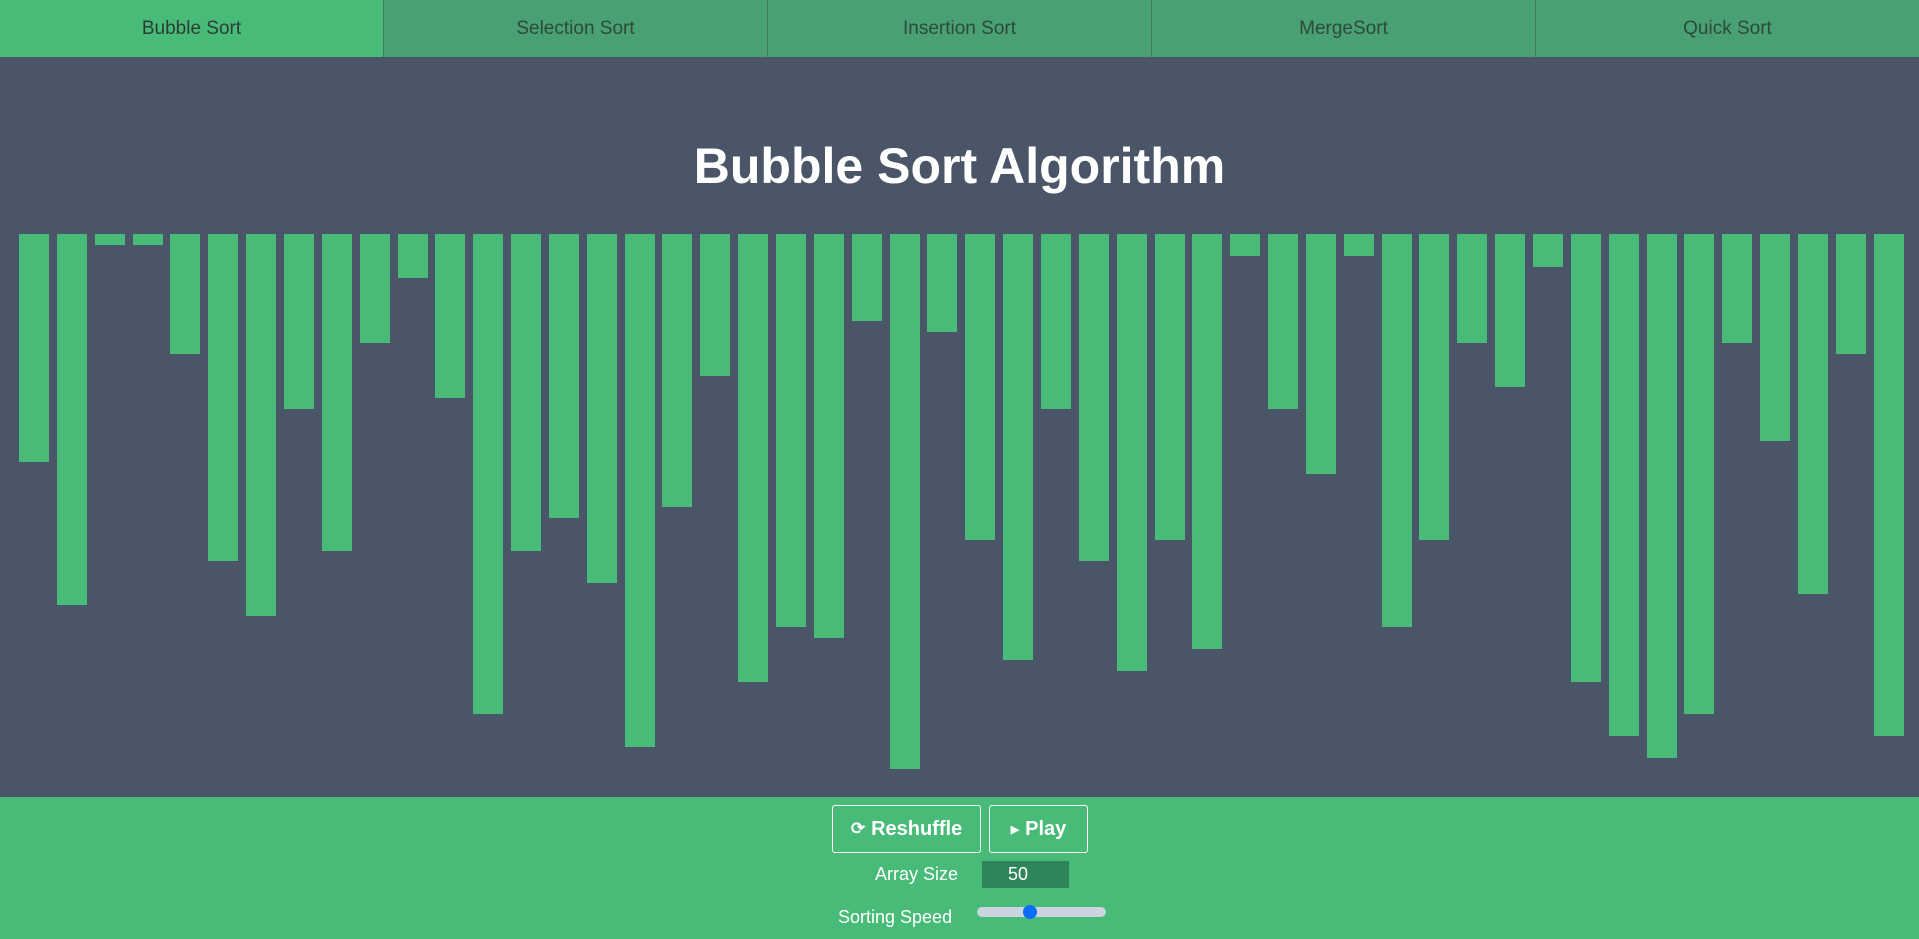 The height and width of the screenshot is (939, 1919). What do you see at coordinates (917, 828) in the screenshot?
I see `reshuffle-label: Reshuffle` at bounding box center [917, 828].